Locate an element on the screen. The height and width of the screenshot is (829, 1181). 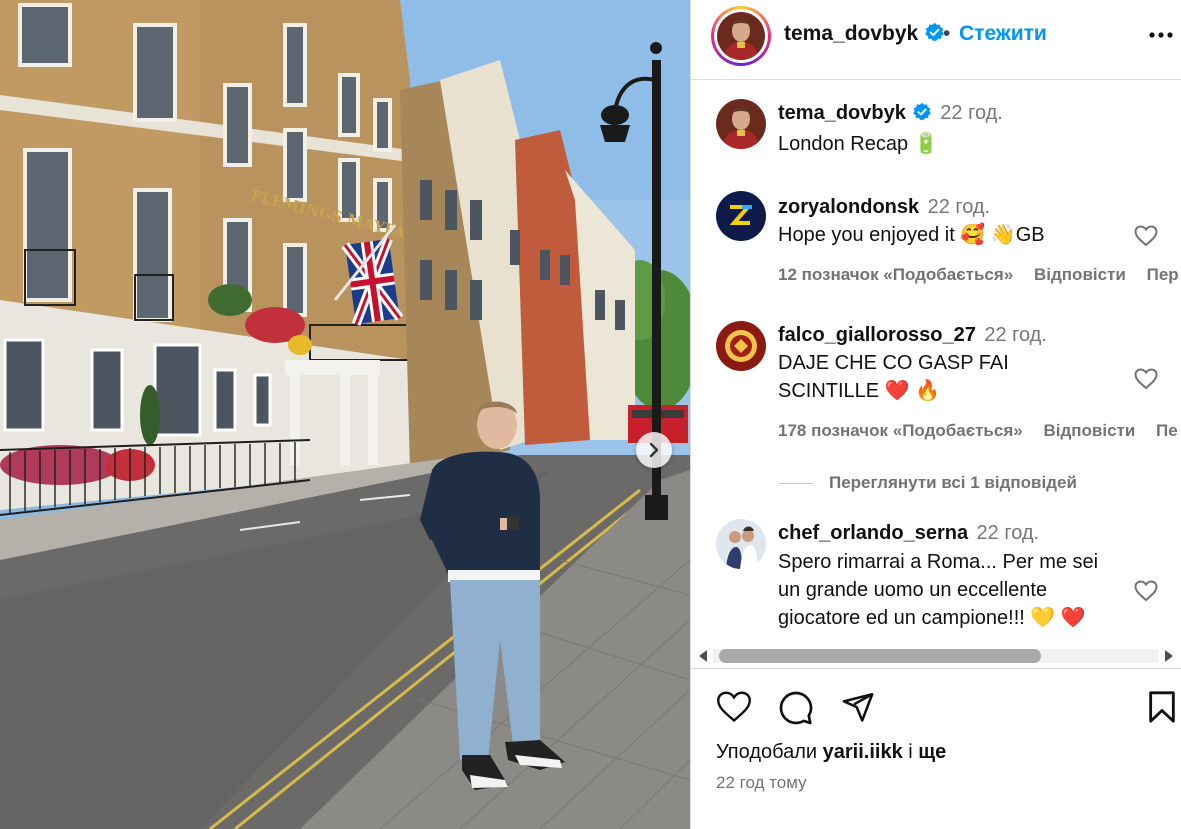
post-header: tema_dovbyk • Стежити is located at coordinates (936, 40).